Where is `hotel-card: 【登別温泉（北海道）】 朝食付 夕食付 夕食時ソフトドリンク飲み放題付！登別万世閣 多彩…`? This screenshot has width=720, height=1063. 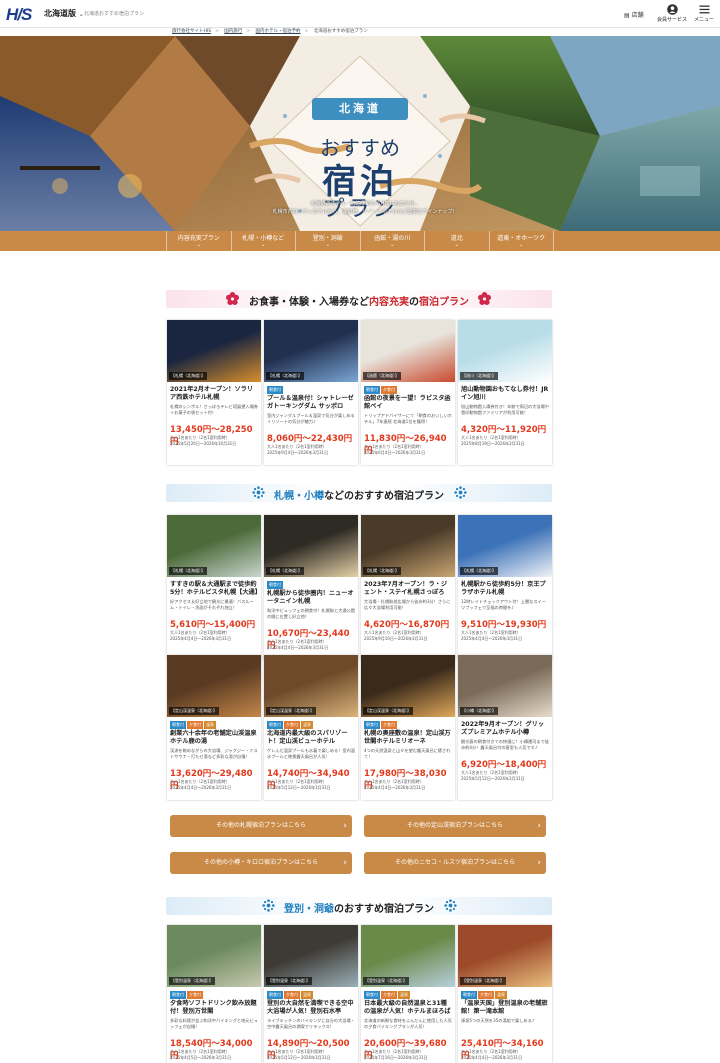 hotel-card: 【登別温泉（北海道）】 朝食付 夕食付 夕食時ソフトドリンク飲み放題付！登別万世閣 多彩… is located at coordinates (214, 994).